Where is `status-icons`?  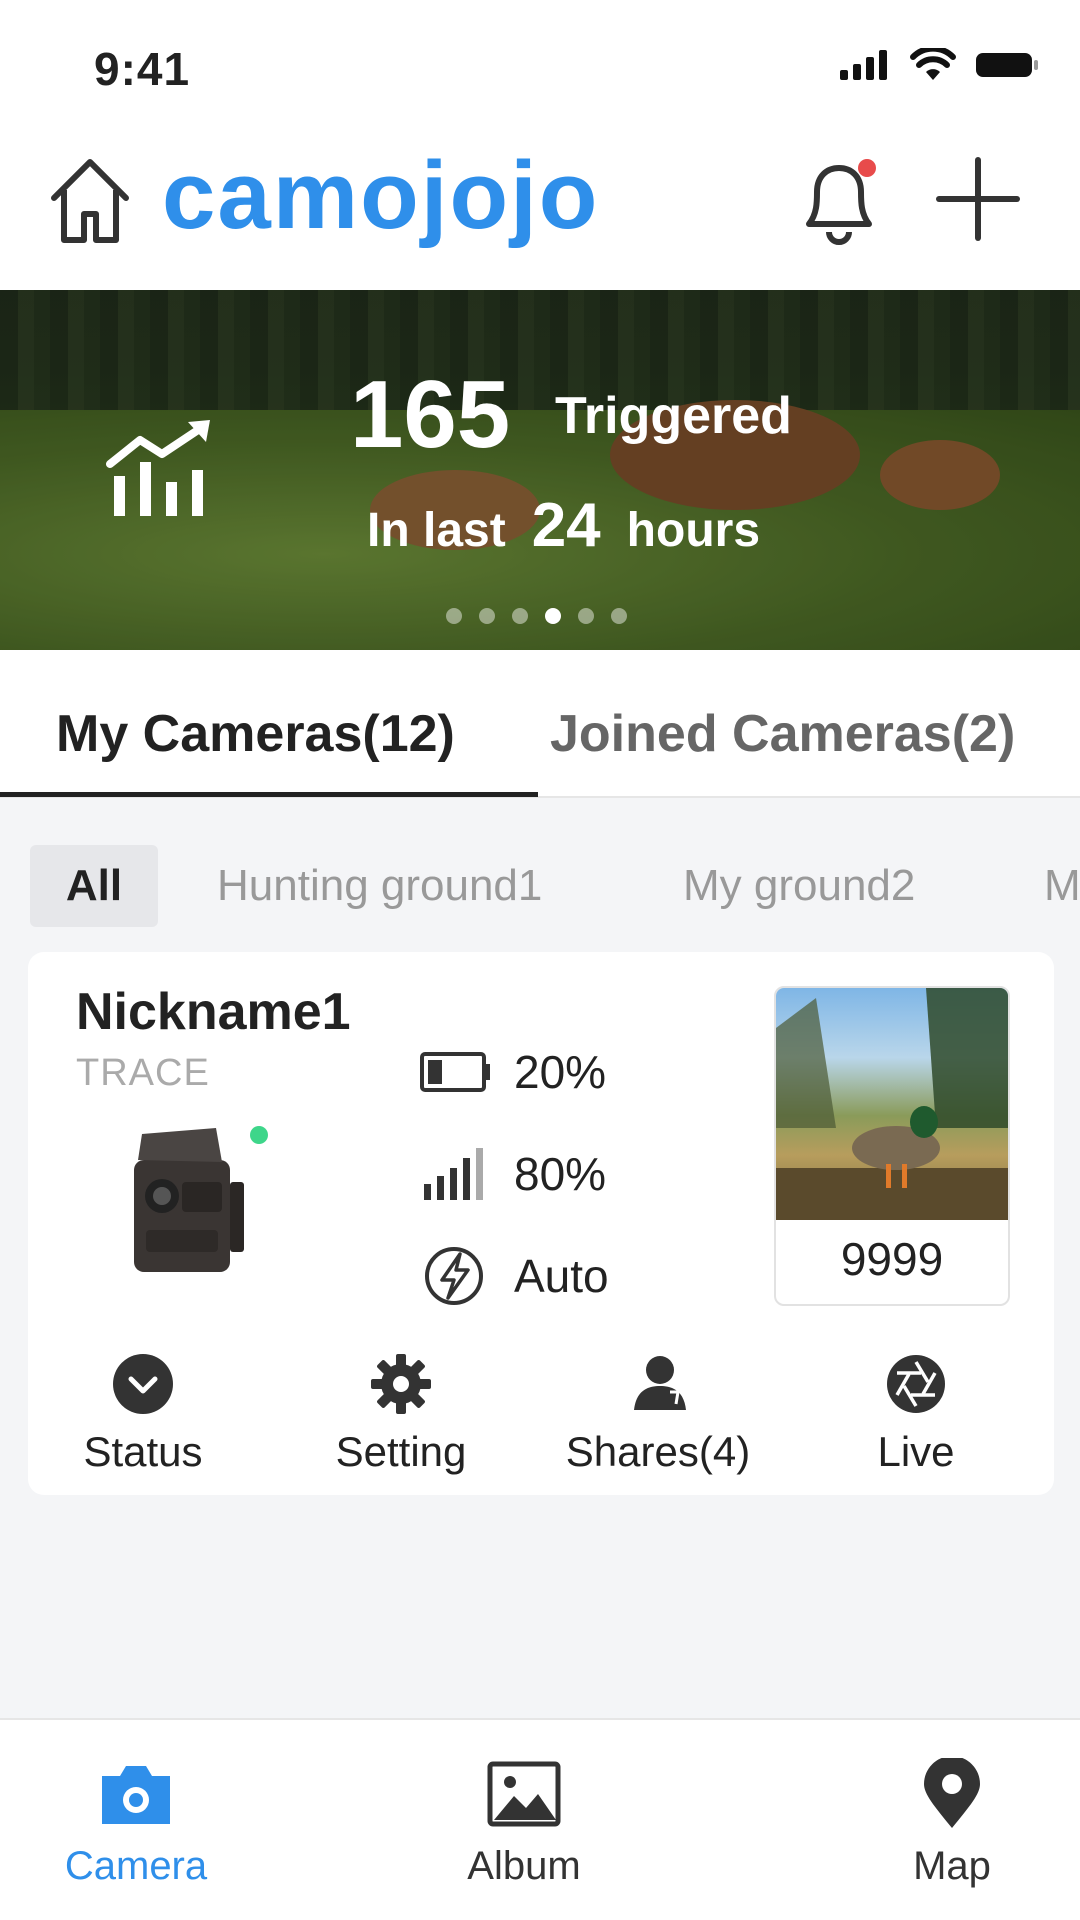 status-icons is located at coordinates (940, 65).